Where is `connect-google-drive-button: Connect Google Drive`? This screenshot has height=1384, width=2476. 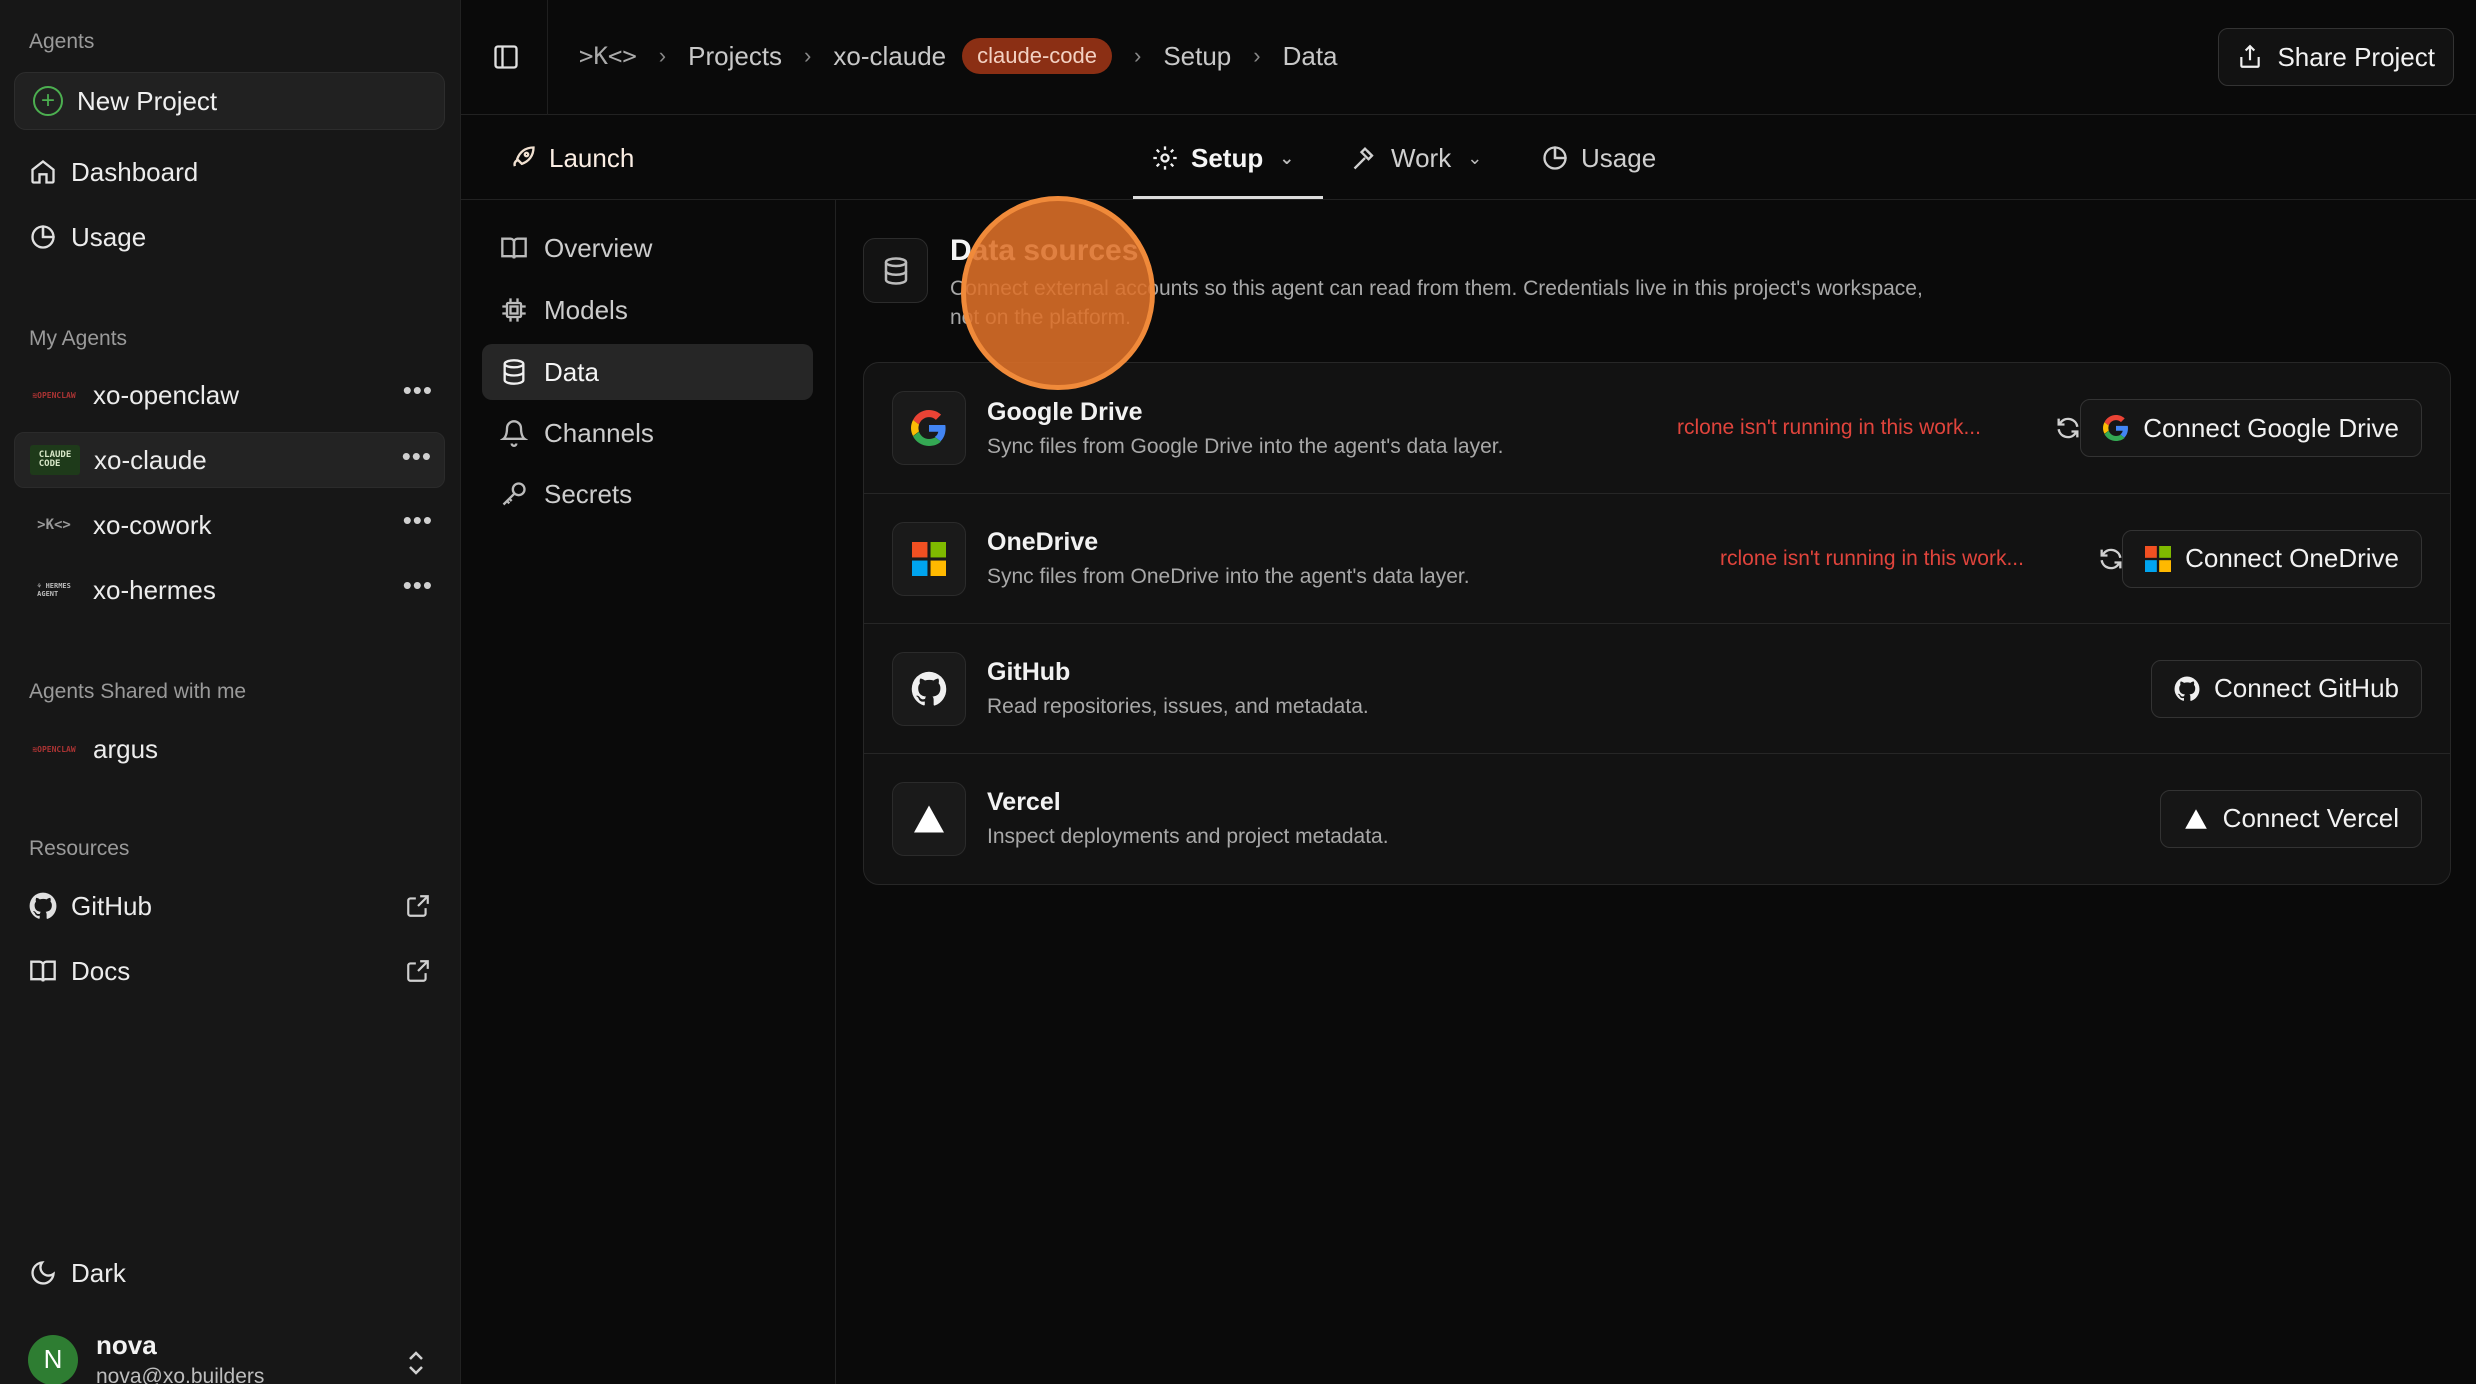
connect-google-drive-button: Connect Google Drive is located at coordinates (2251, 428).